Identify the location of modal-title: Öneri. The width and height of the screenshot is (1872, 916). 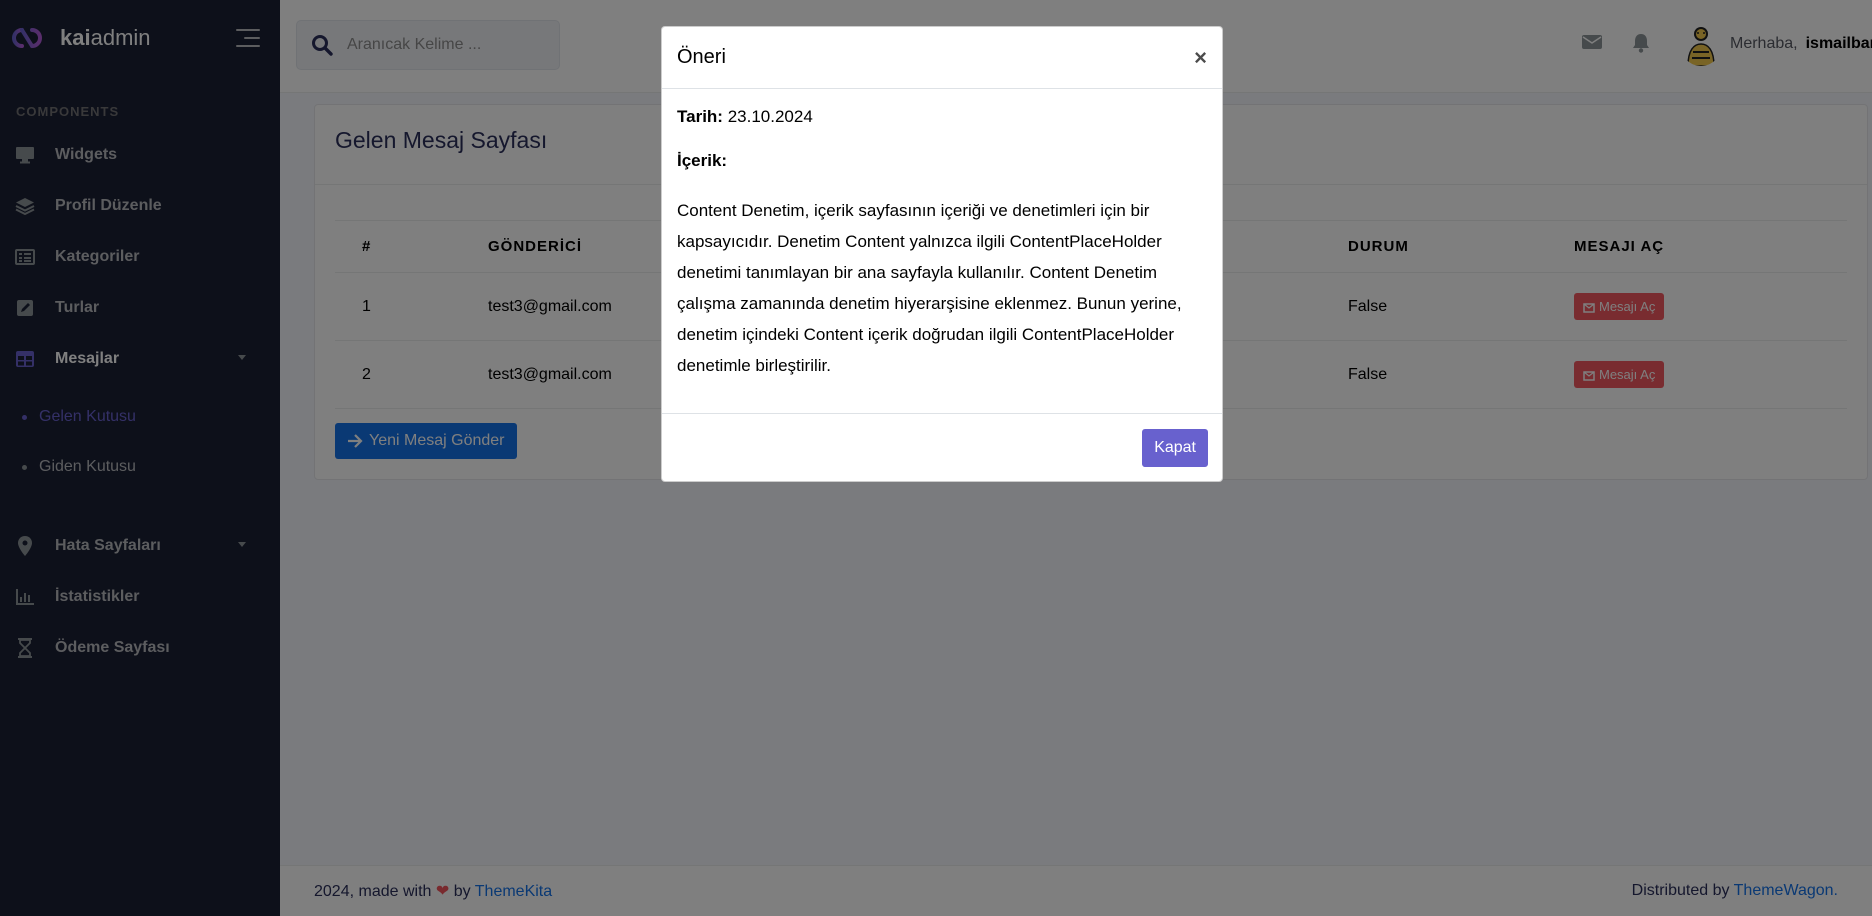
(701, 57).